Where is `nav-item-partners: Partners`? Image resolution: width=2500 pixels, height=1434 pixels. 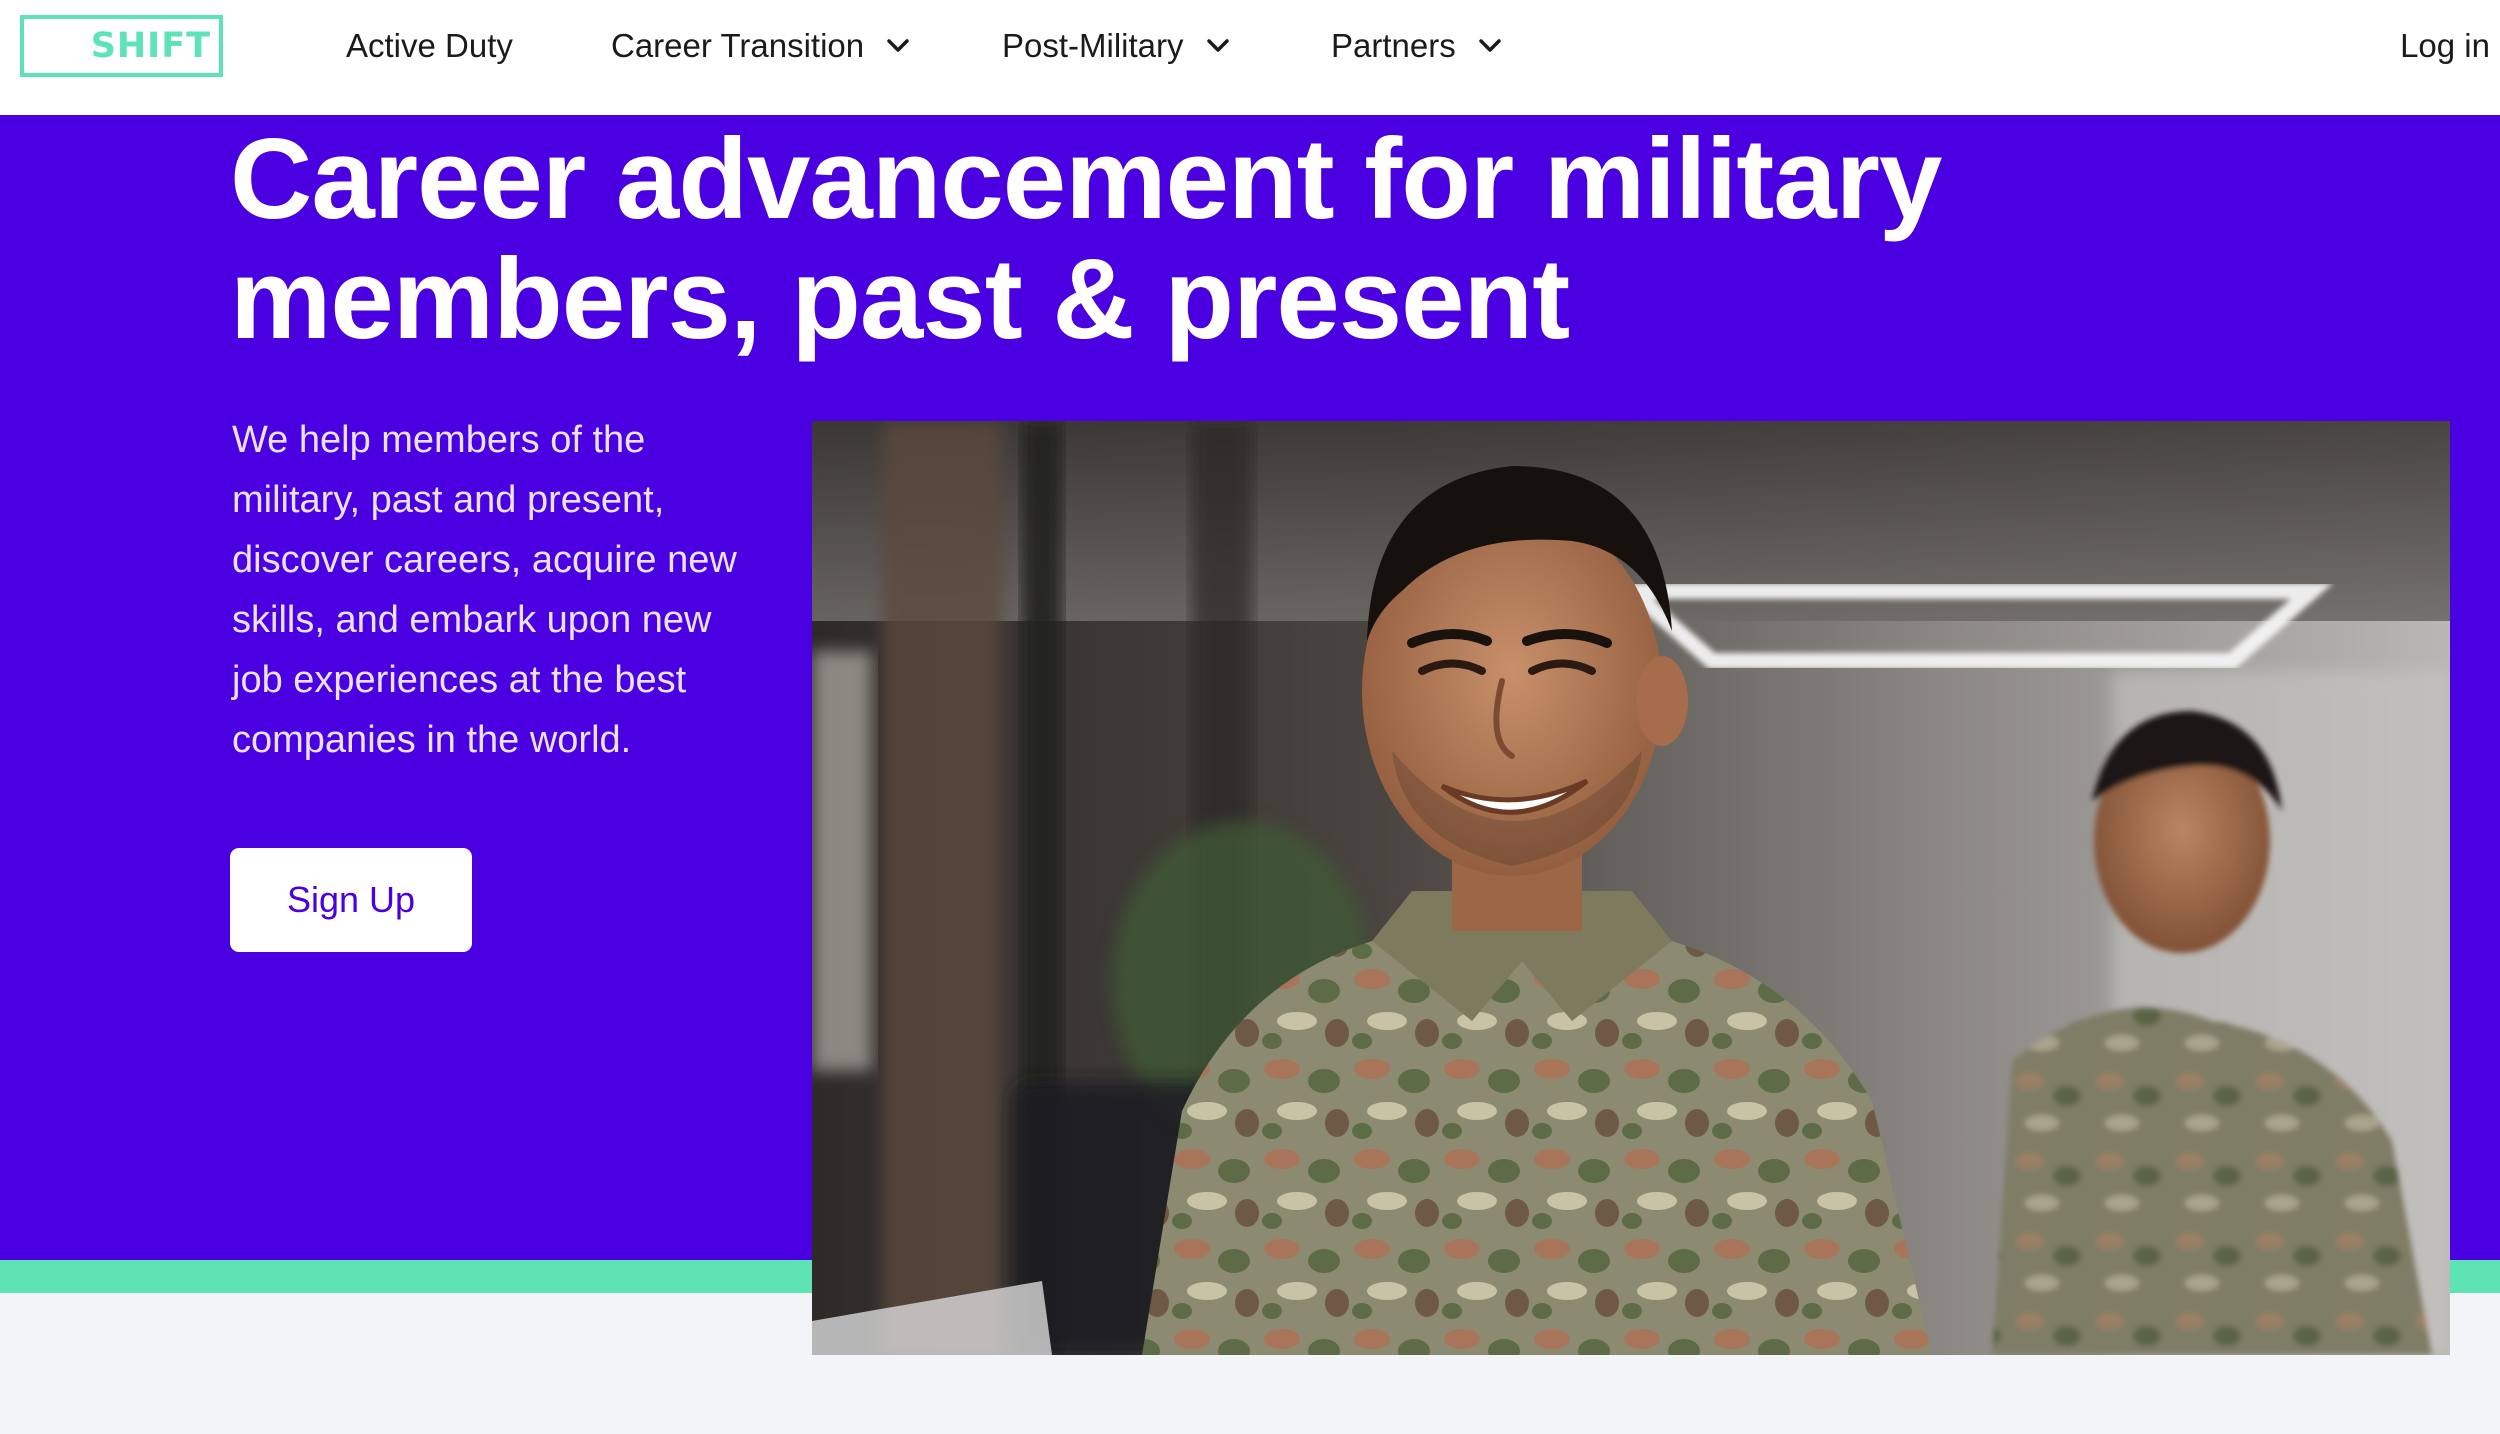 nav-item-partners: Partners is located at coordinates (1416, 46).